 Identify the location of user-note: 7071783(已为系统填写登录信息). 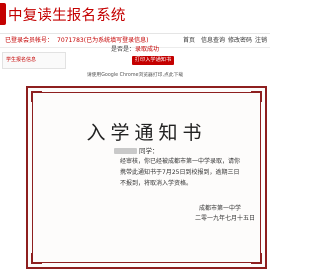
(103, 40).